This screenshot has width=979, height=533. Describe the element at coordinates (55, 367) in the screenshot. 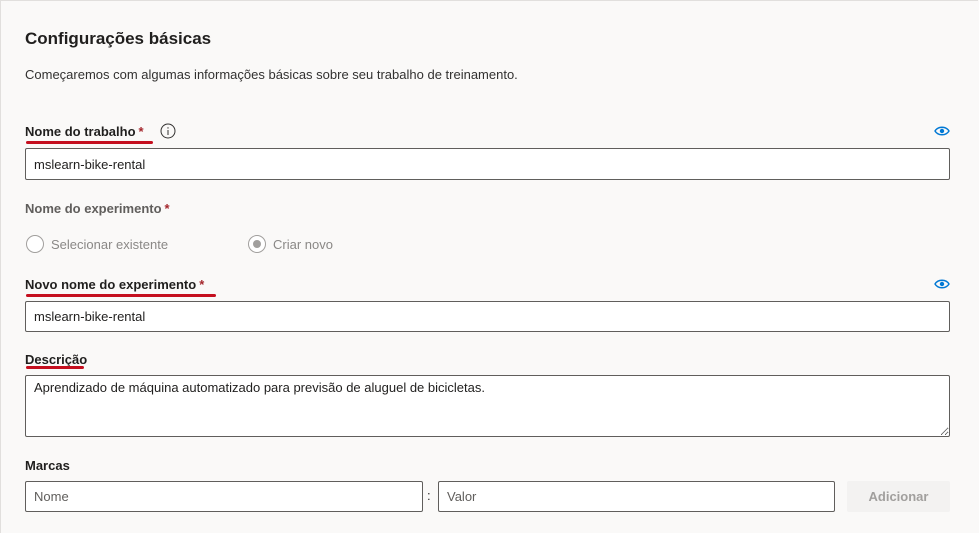

I see `description-underline` at that location.